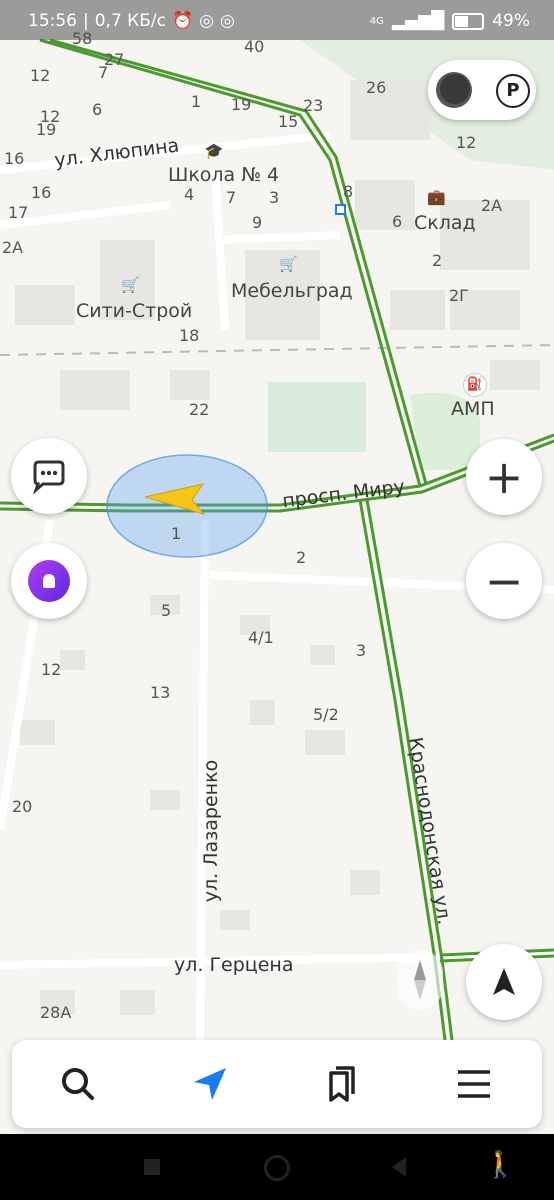  Describe the element at coordinates (22, 806) in the screenshot. I see `house-number: 20` at that location.